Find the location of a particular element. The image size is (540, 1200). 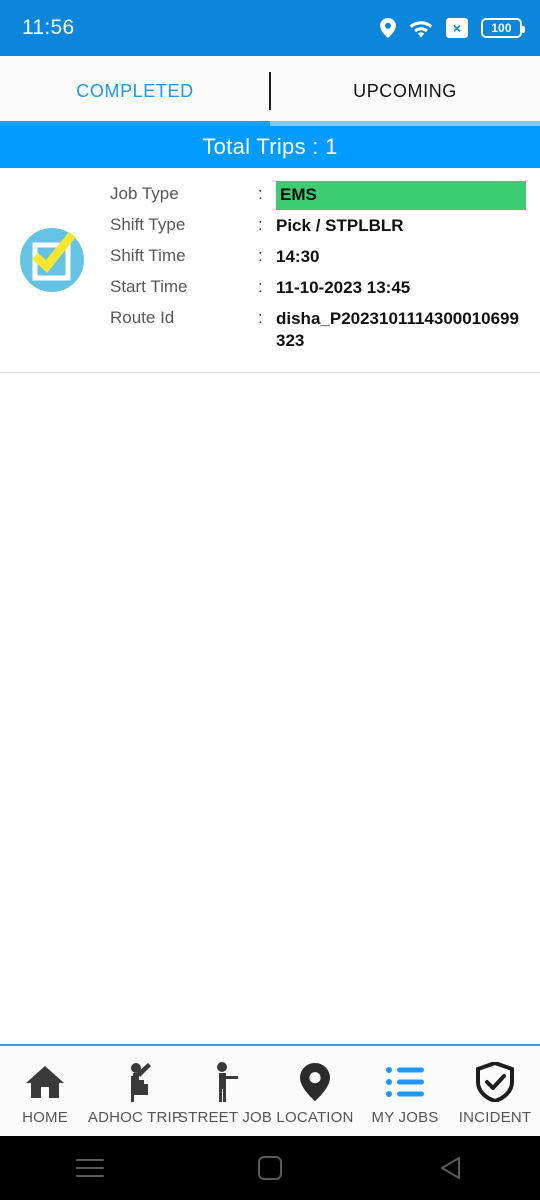

detail-value-job-type: EMS is located at coordinates (401, 195).